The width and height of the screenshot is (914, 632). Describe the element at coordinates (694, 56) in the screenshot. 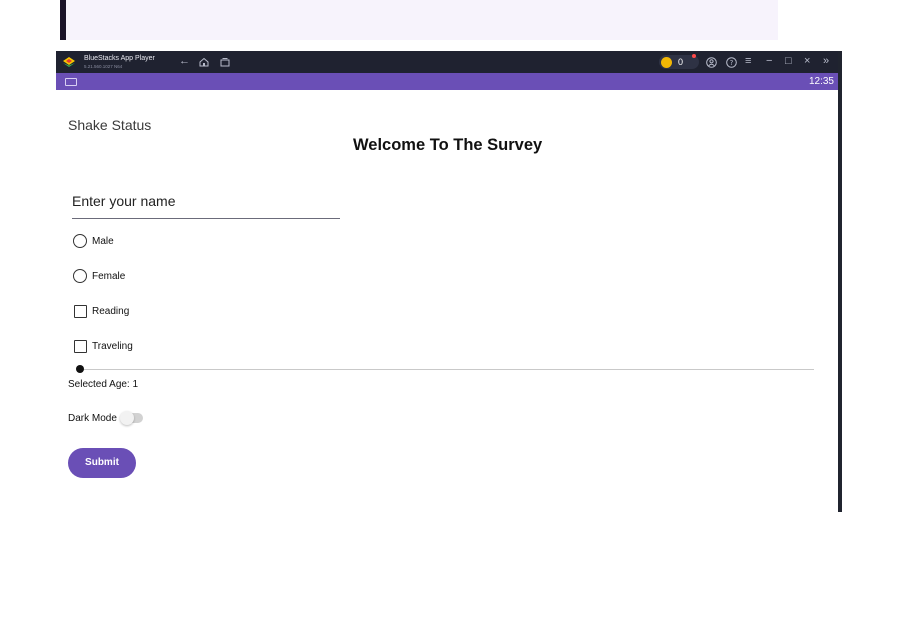

I see `notification-dot` at that location.